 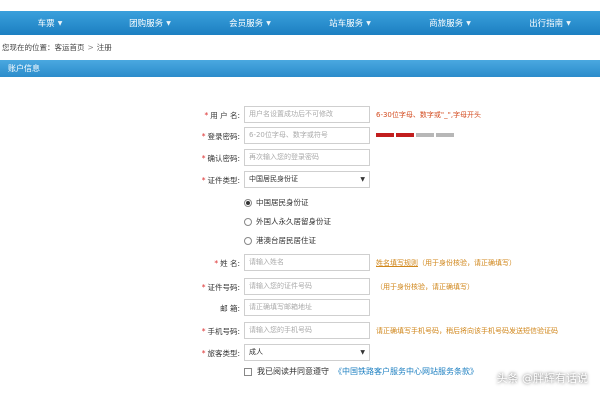 I want to click on breadcrumb-prefix: 您现在的位置：, so click(x=28, y=47).